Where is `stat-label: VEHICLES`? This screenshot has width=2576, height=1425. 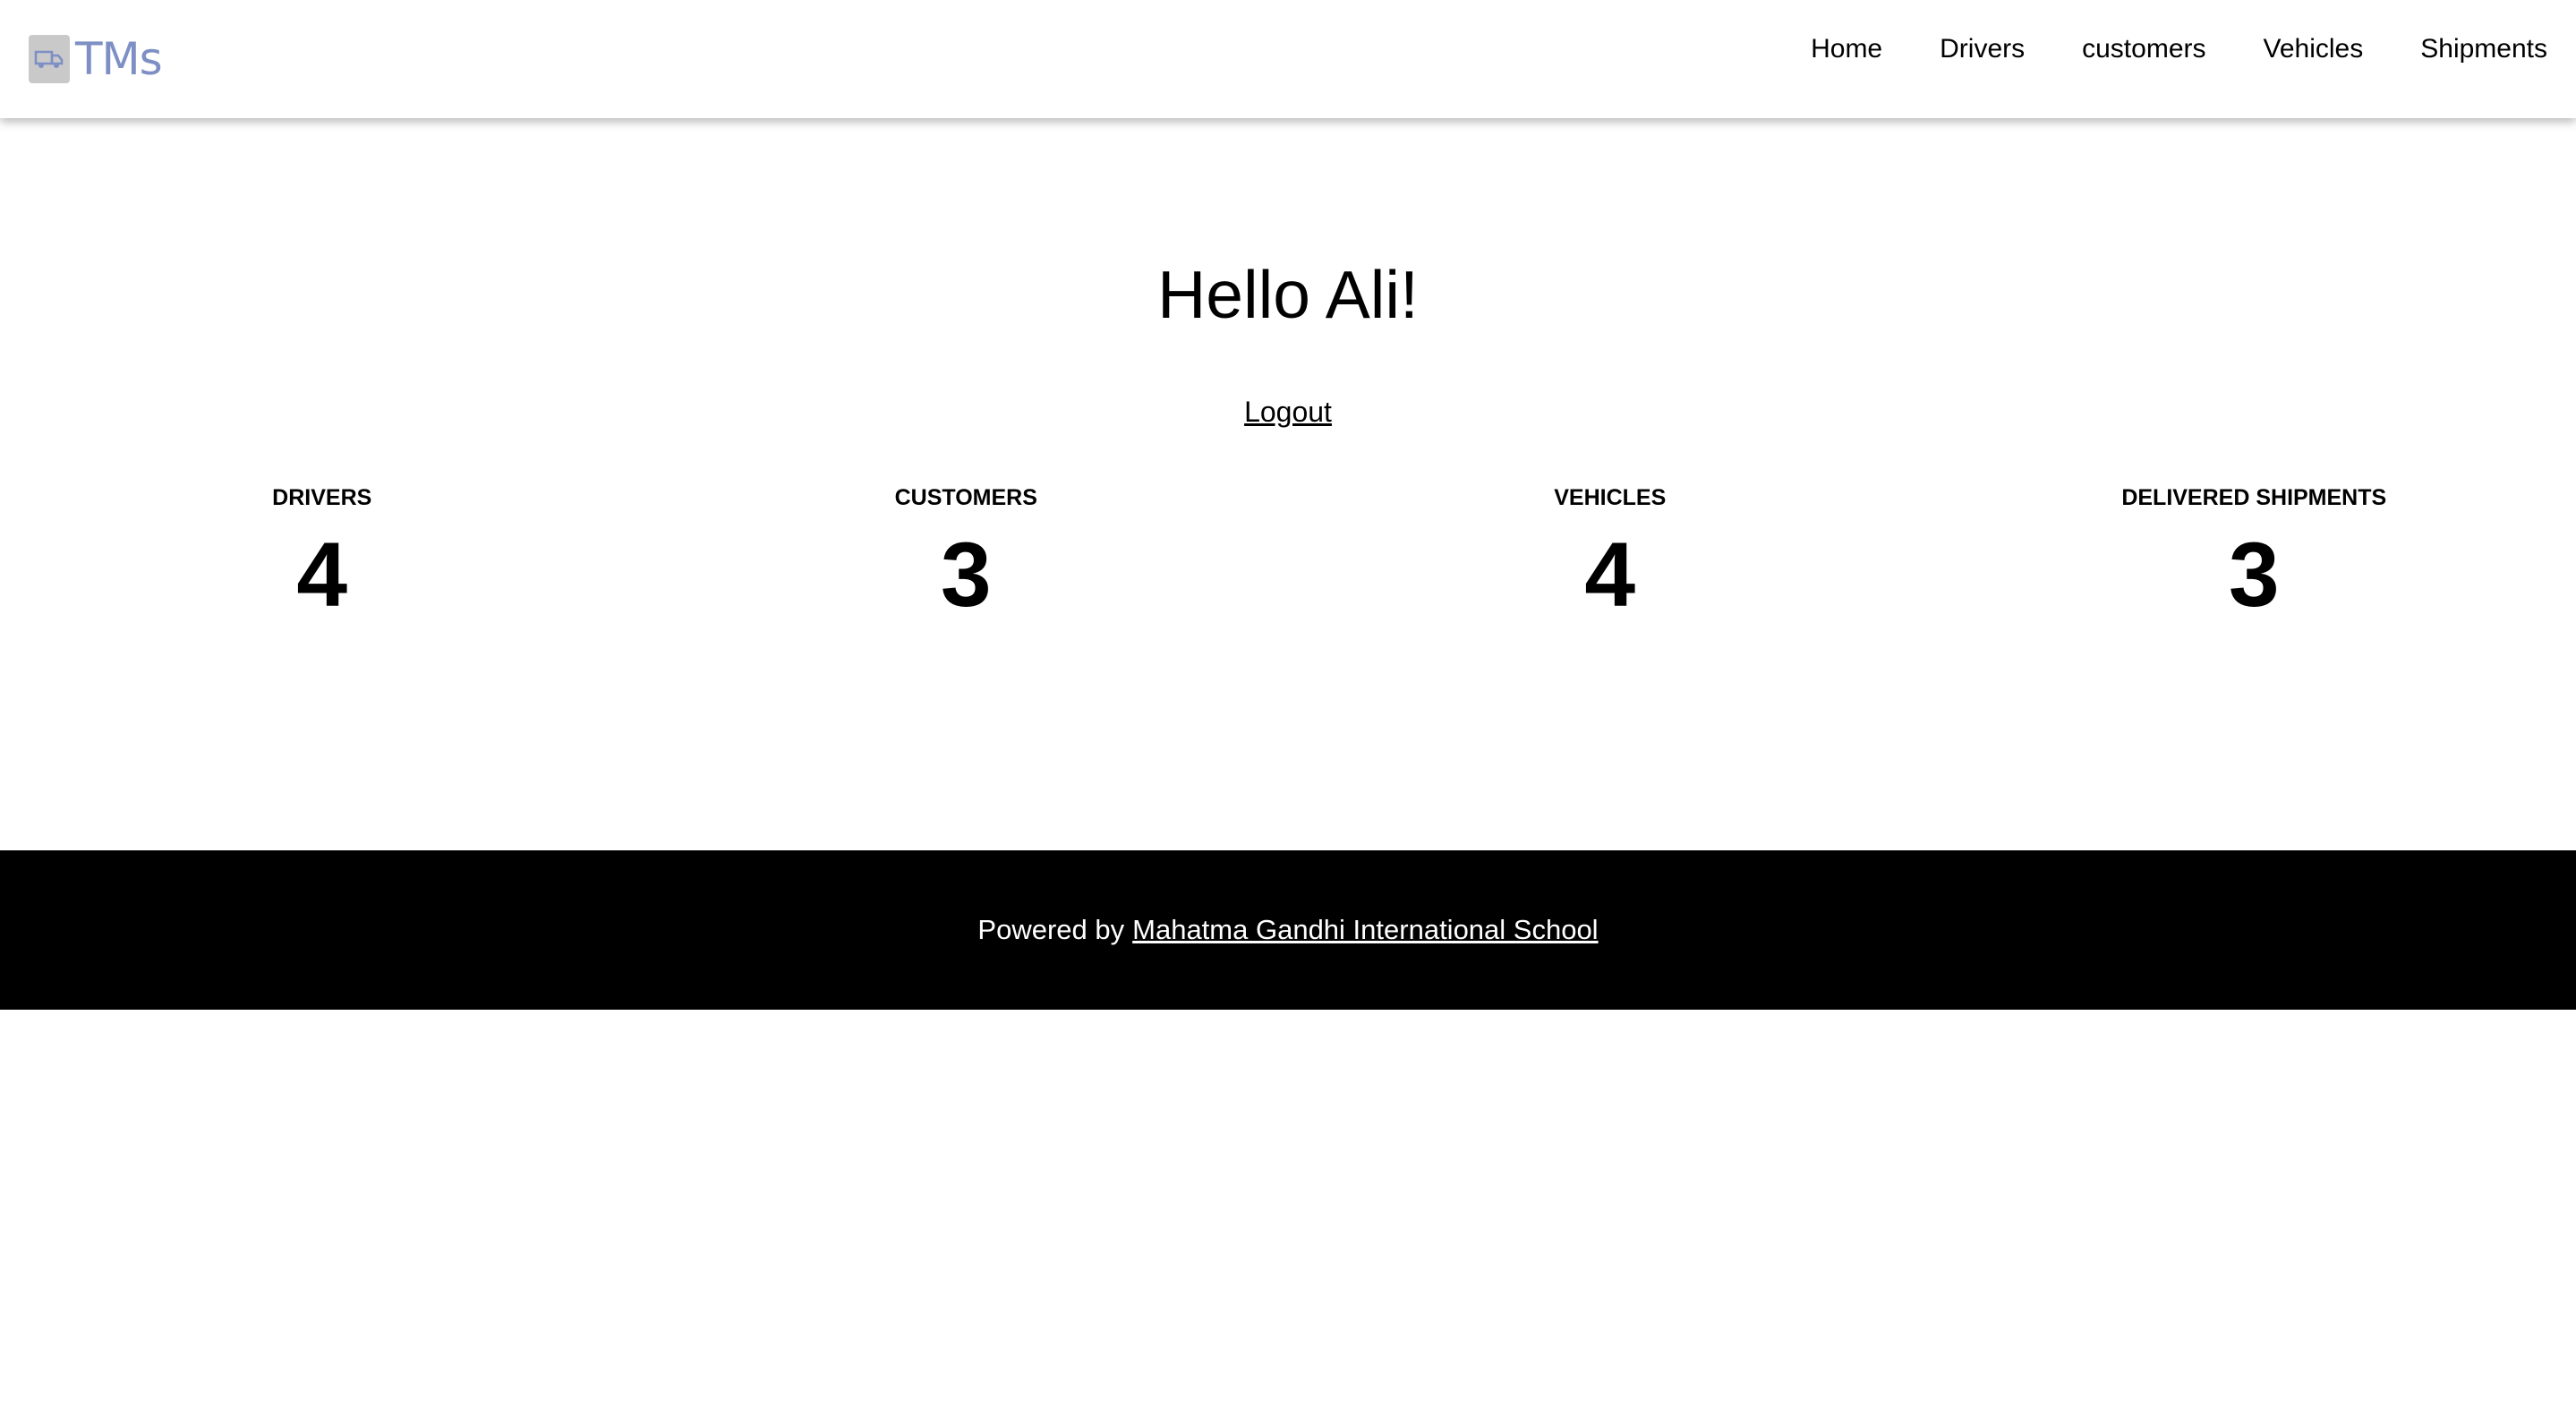
stat-label: VEHICLES is located at coordinates (1610, 497).